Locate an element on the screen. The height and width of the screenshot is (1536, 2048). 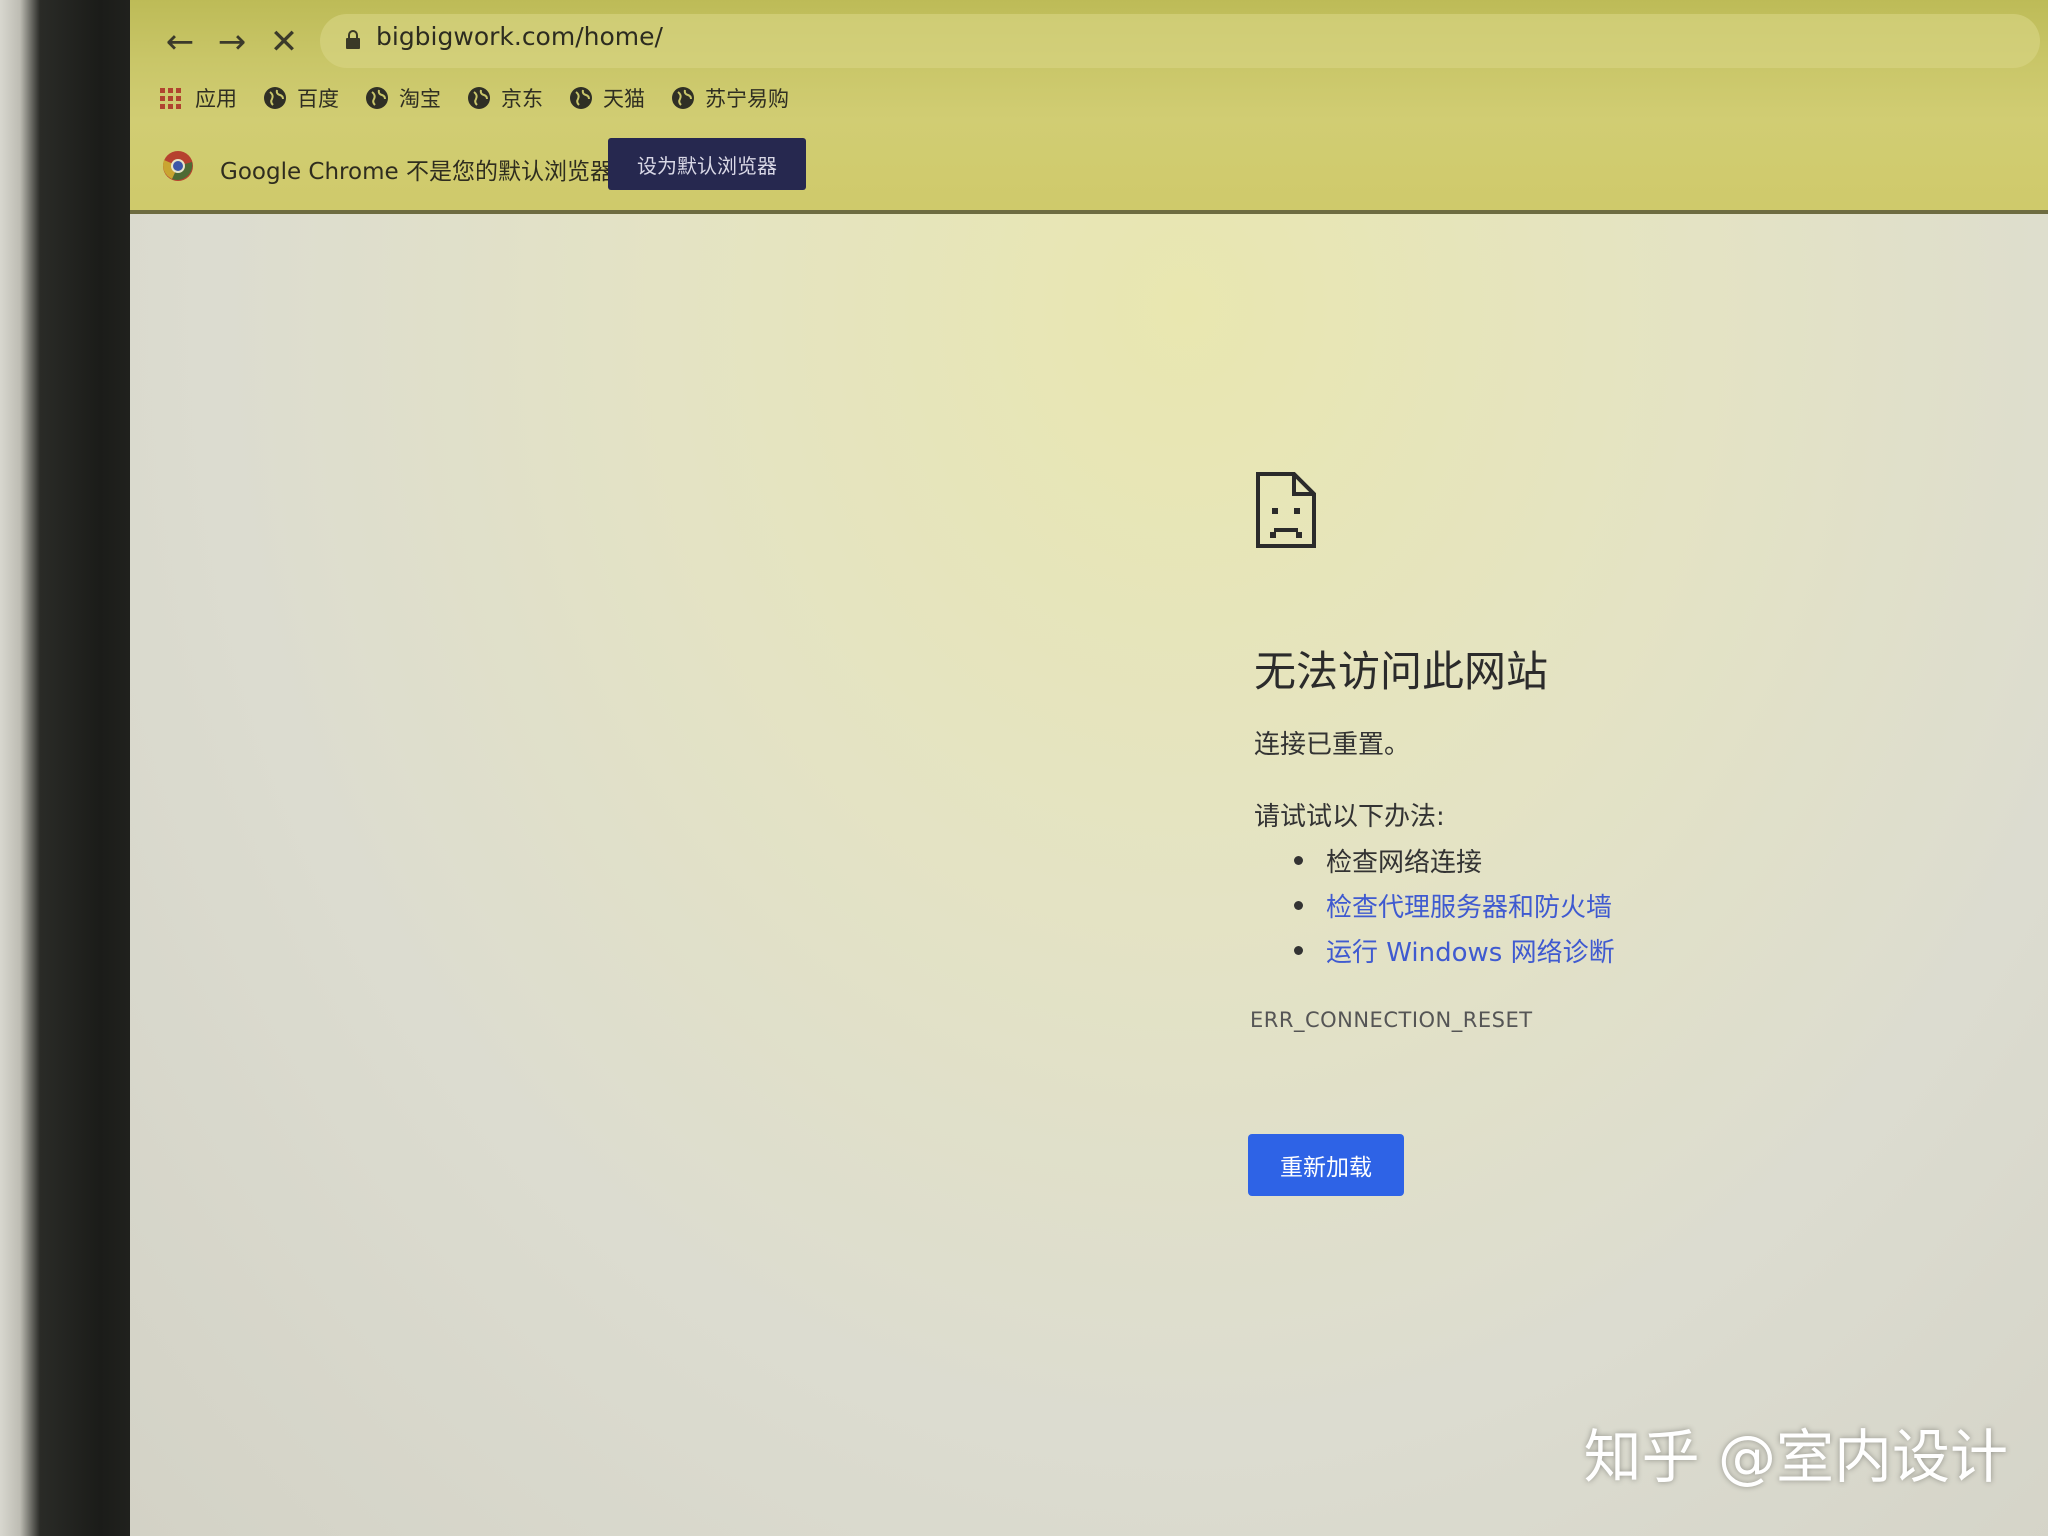
set-default-browser-button: 设为默认浏览器 is located at coordinates (707, 164).